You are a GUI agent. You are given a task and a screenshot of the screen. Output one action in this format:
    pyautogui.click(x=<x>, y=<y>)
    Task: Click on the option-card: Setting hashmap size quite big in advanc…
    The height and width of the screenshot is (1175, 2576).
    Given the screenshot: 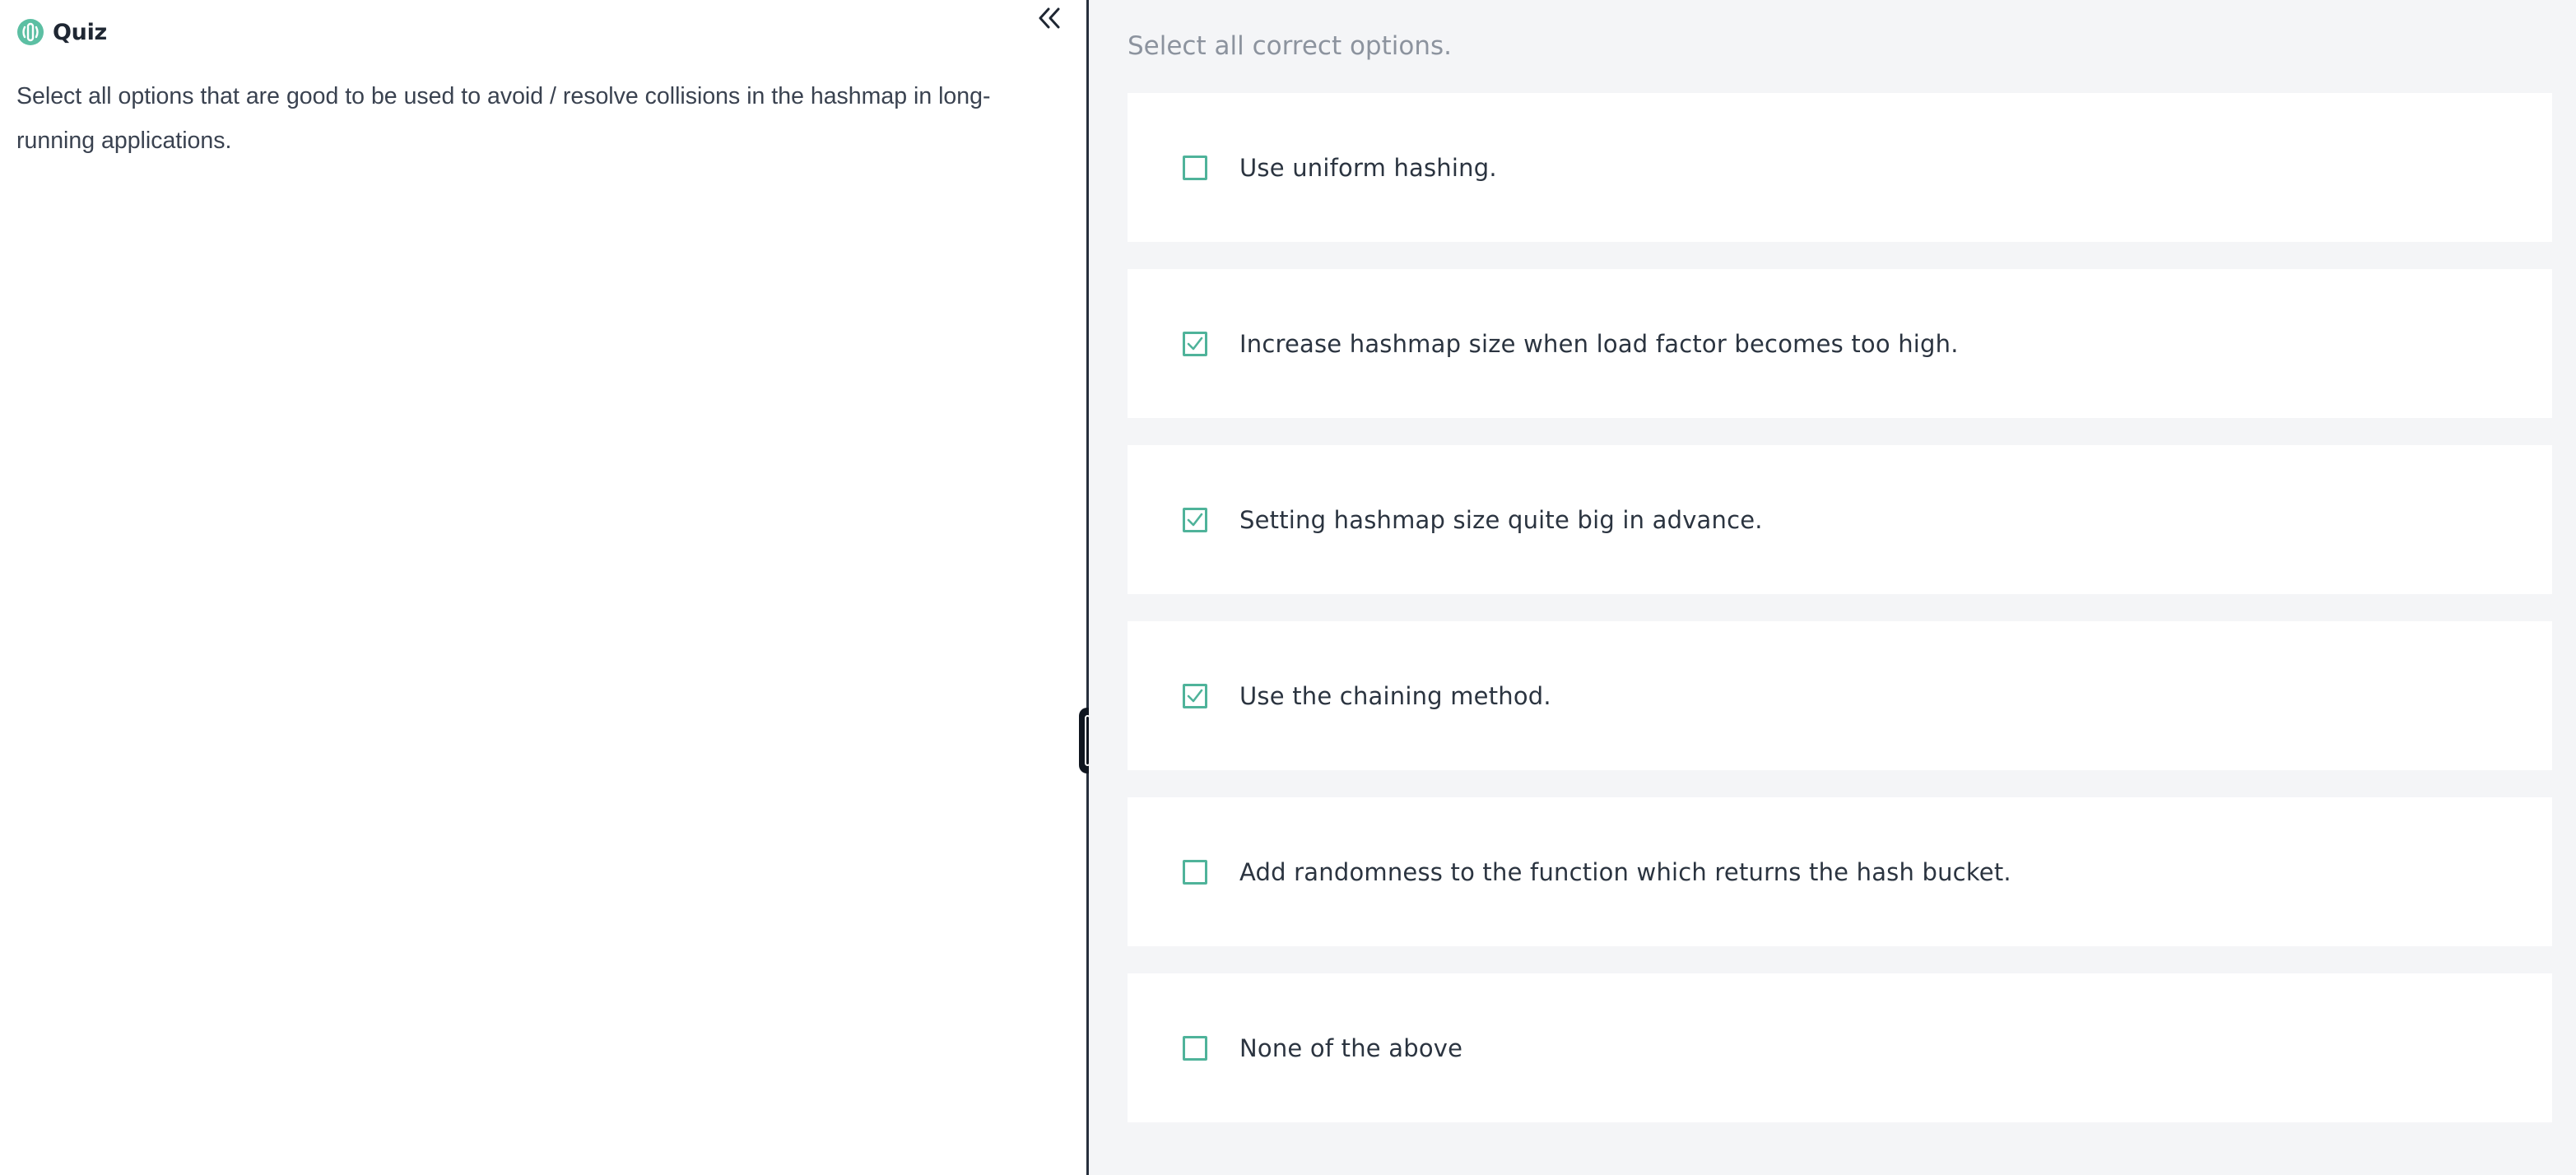 What is the action you would take?
    pyautogui.click(x=1840, y=519)
    